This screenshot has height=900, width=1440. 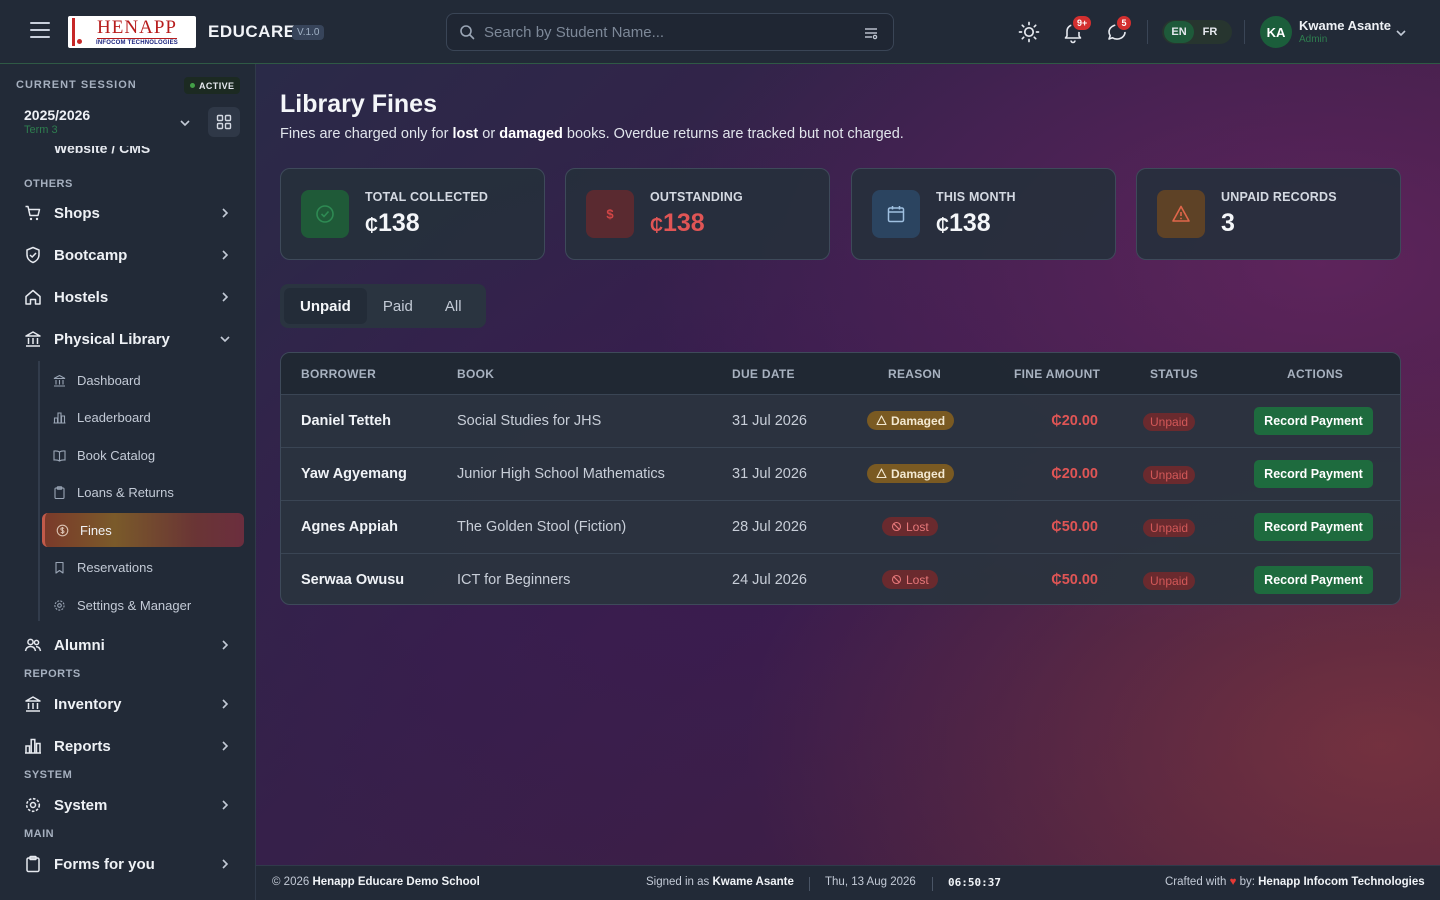 I want to click on sidebar-item-physical-library: Physical Library, so click(x=128, y=339).